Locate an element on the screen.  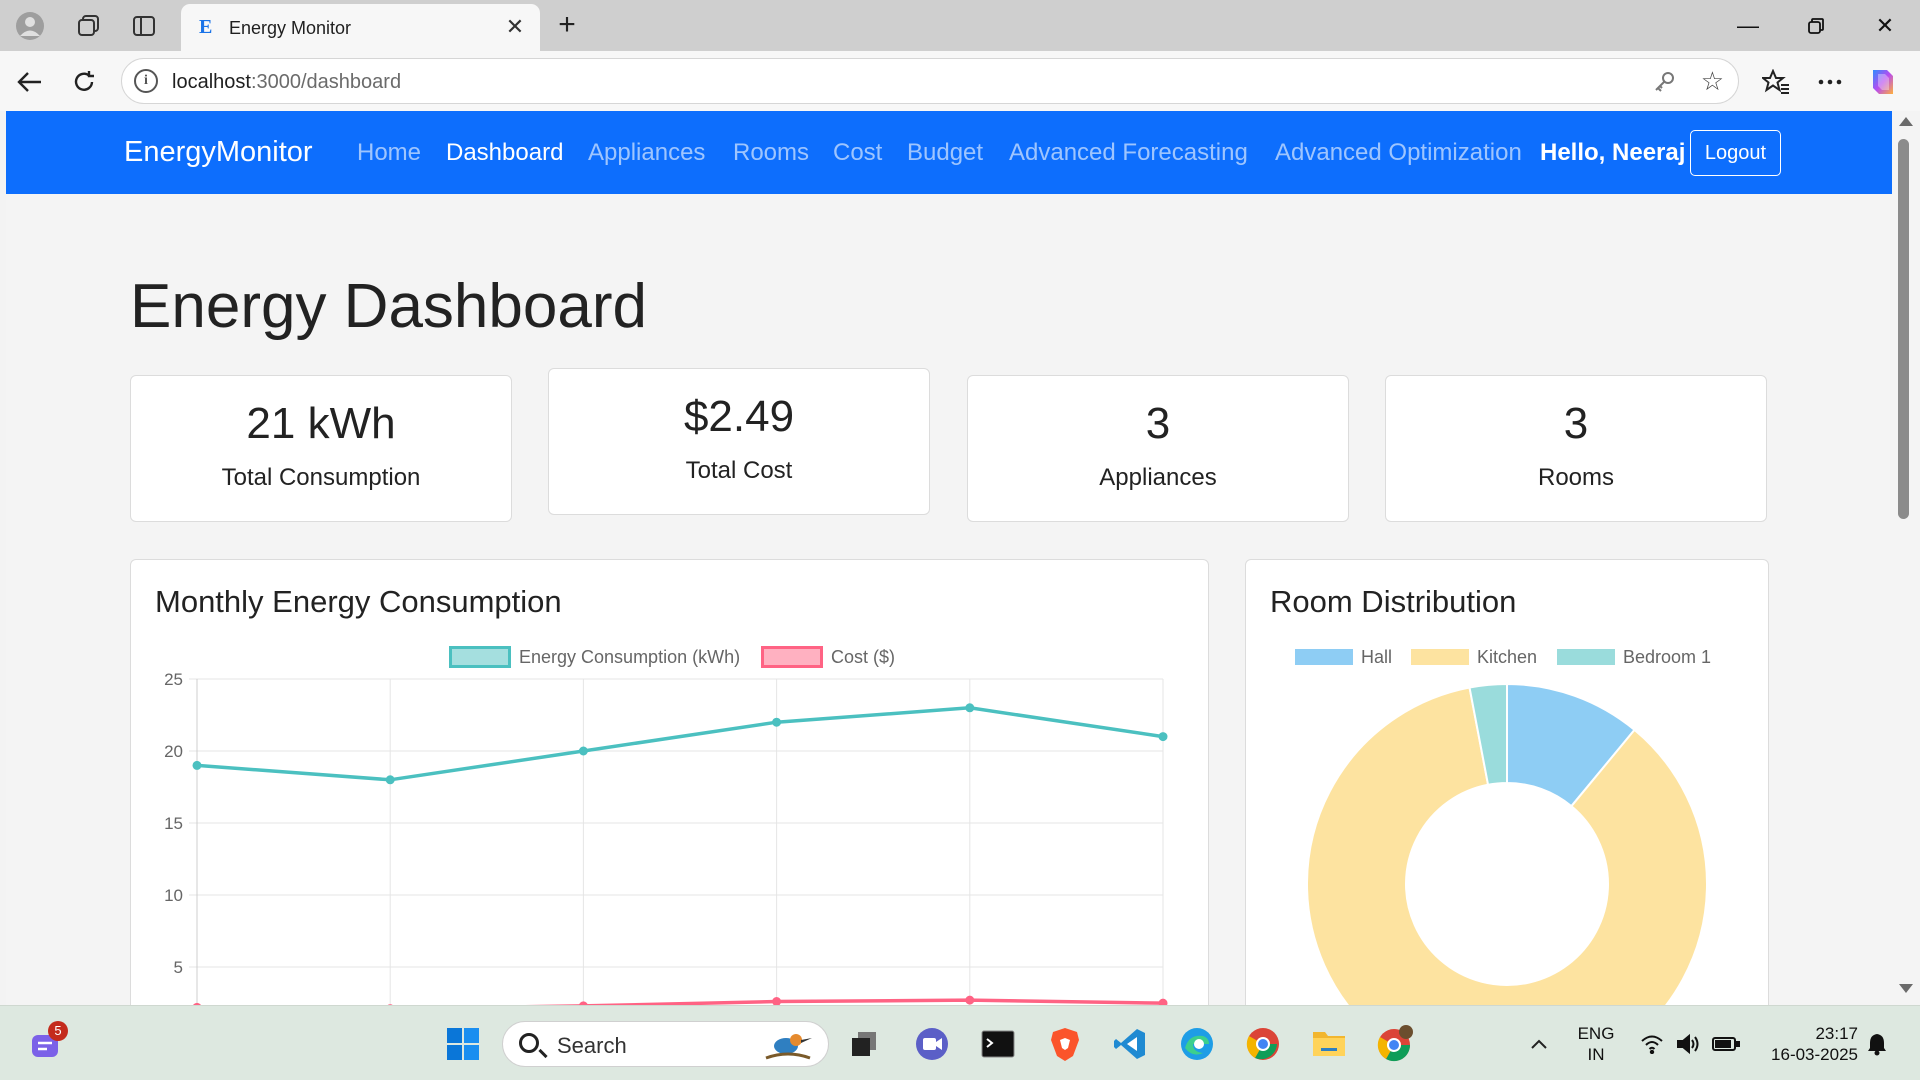
favorites-icon is located at coordinates (1776, 82).